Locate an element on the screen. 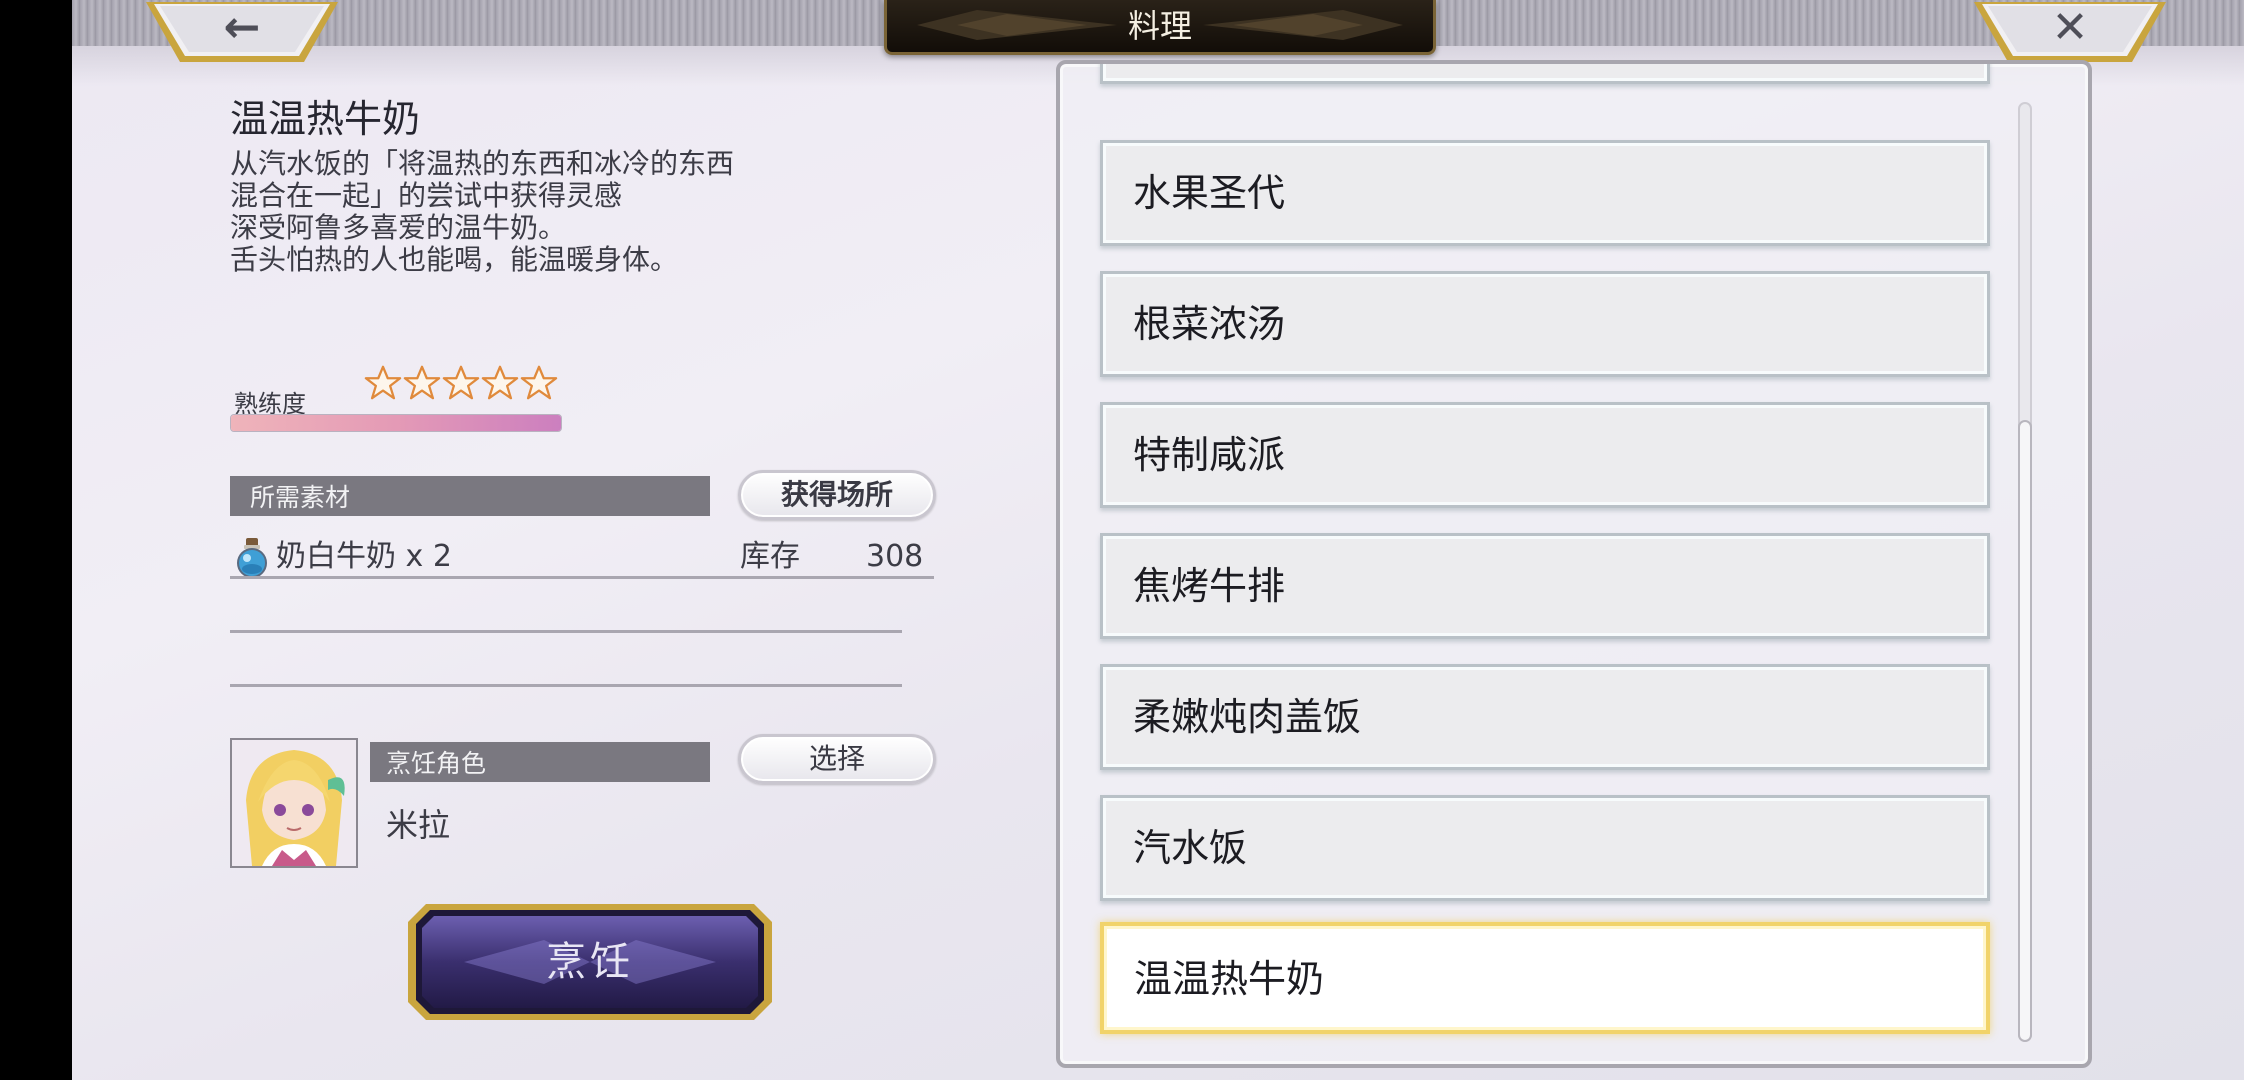 Image resolution: width=2244 pixels, height=1080 pixels. scrollbar-thumb is located at coordinates (2025, 731).